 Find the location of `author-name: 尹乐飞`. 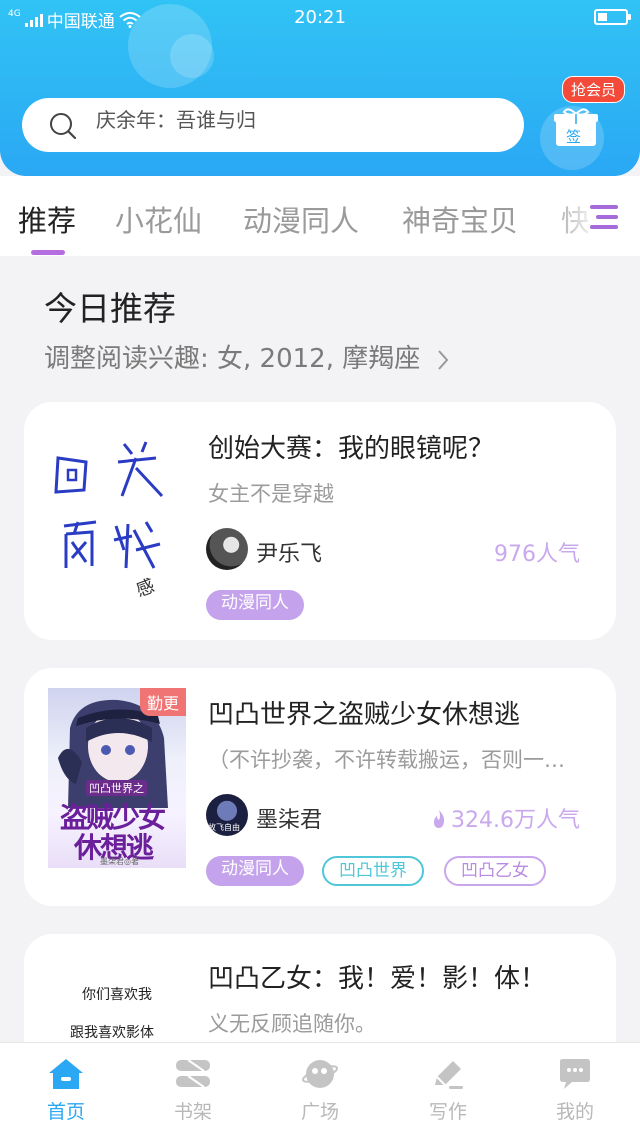

author-name: 尹乐飞 is located at coordinates (289, 554).